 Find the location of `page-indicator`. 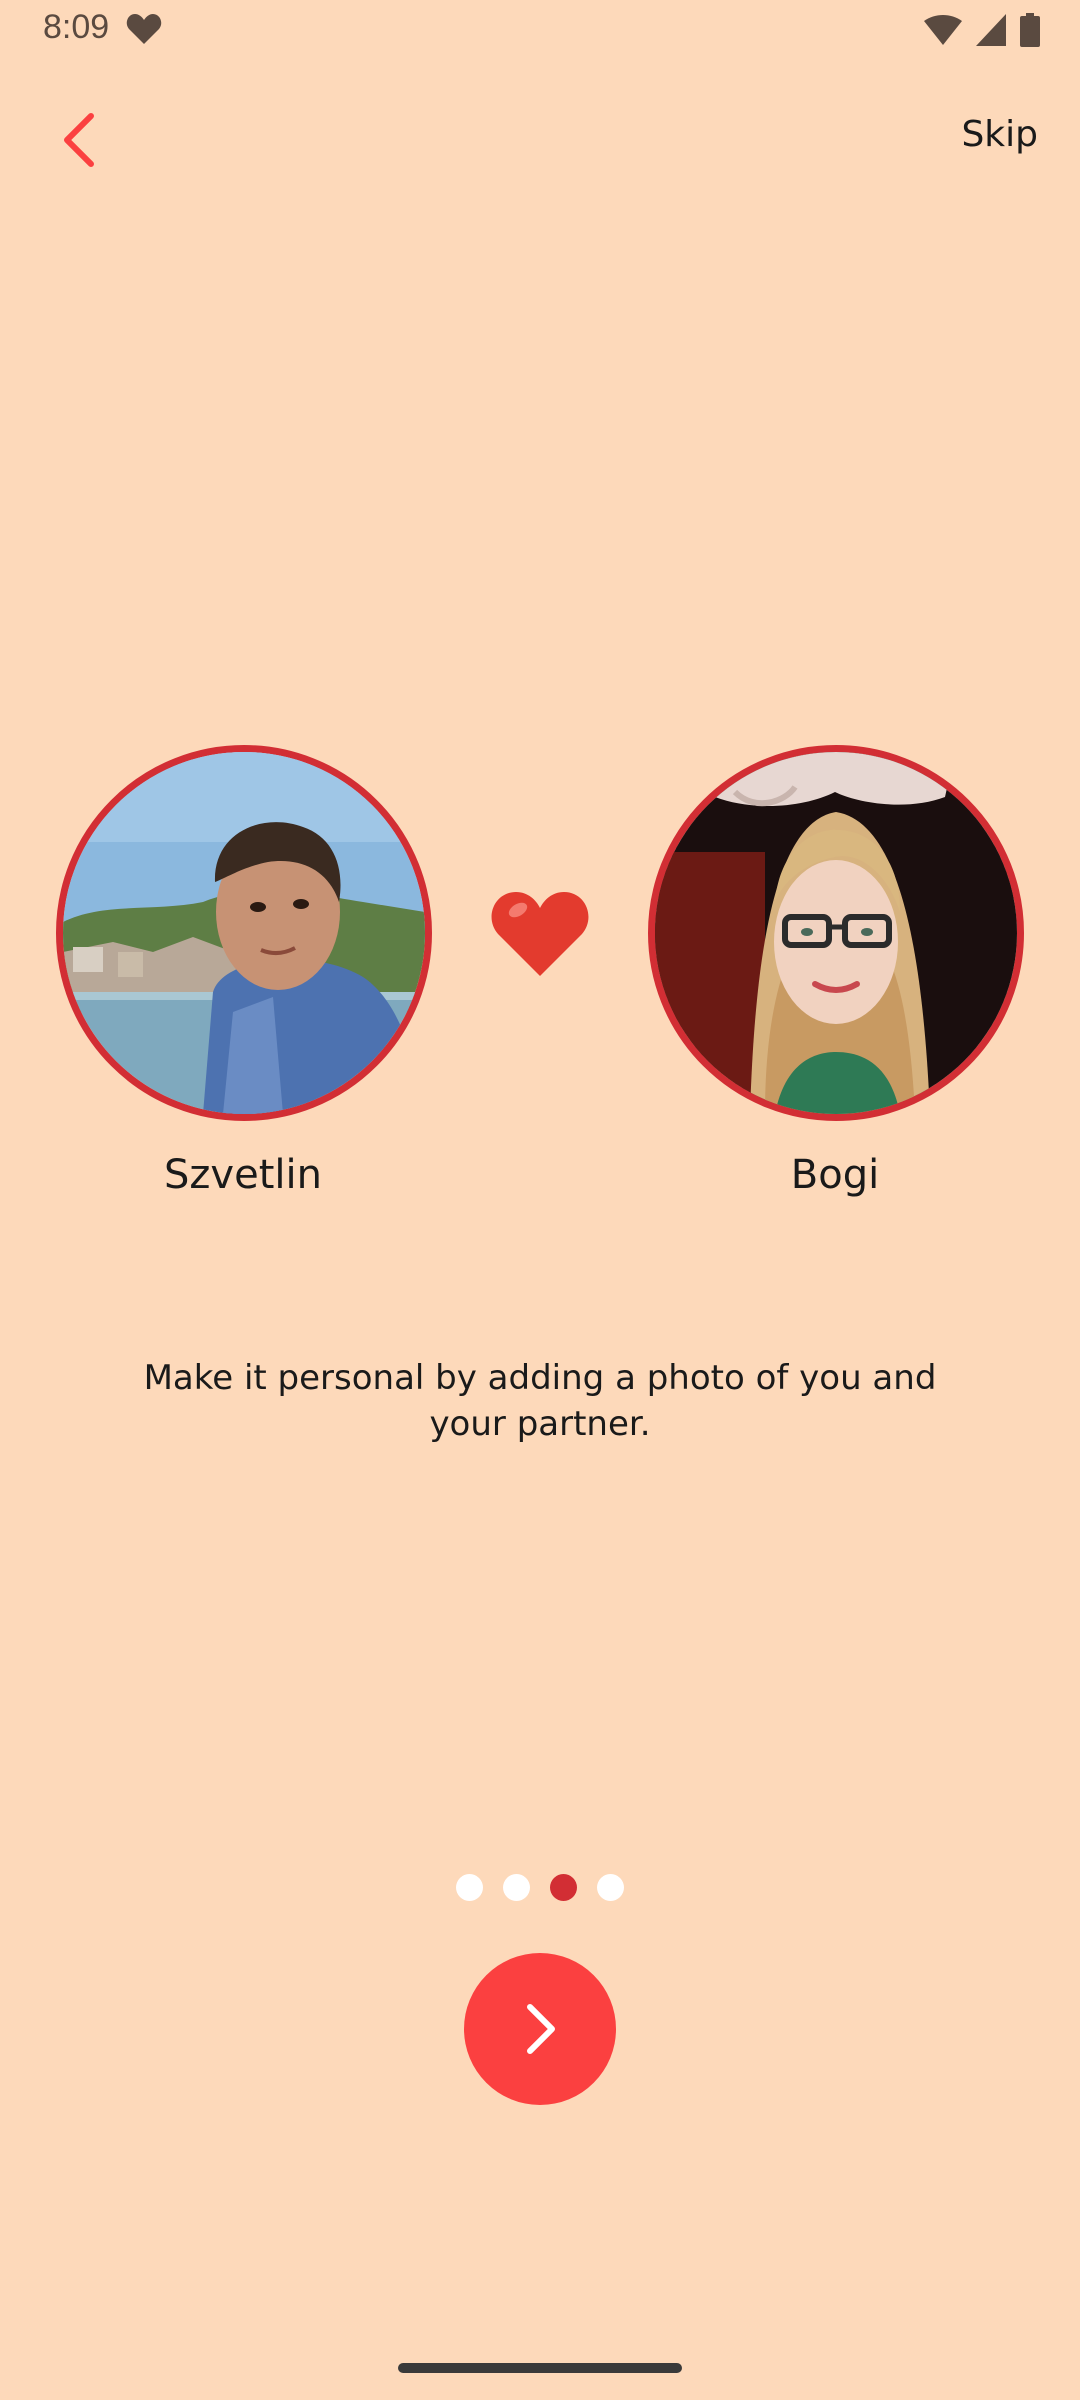

page-indicator is located at coordinates (540, 1887).